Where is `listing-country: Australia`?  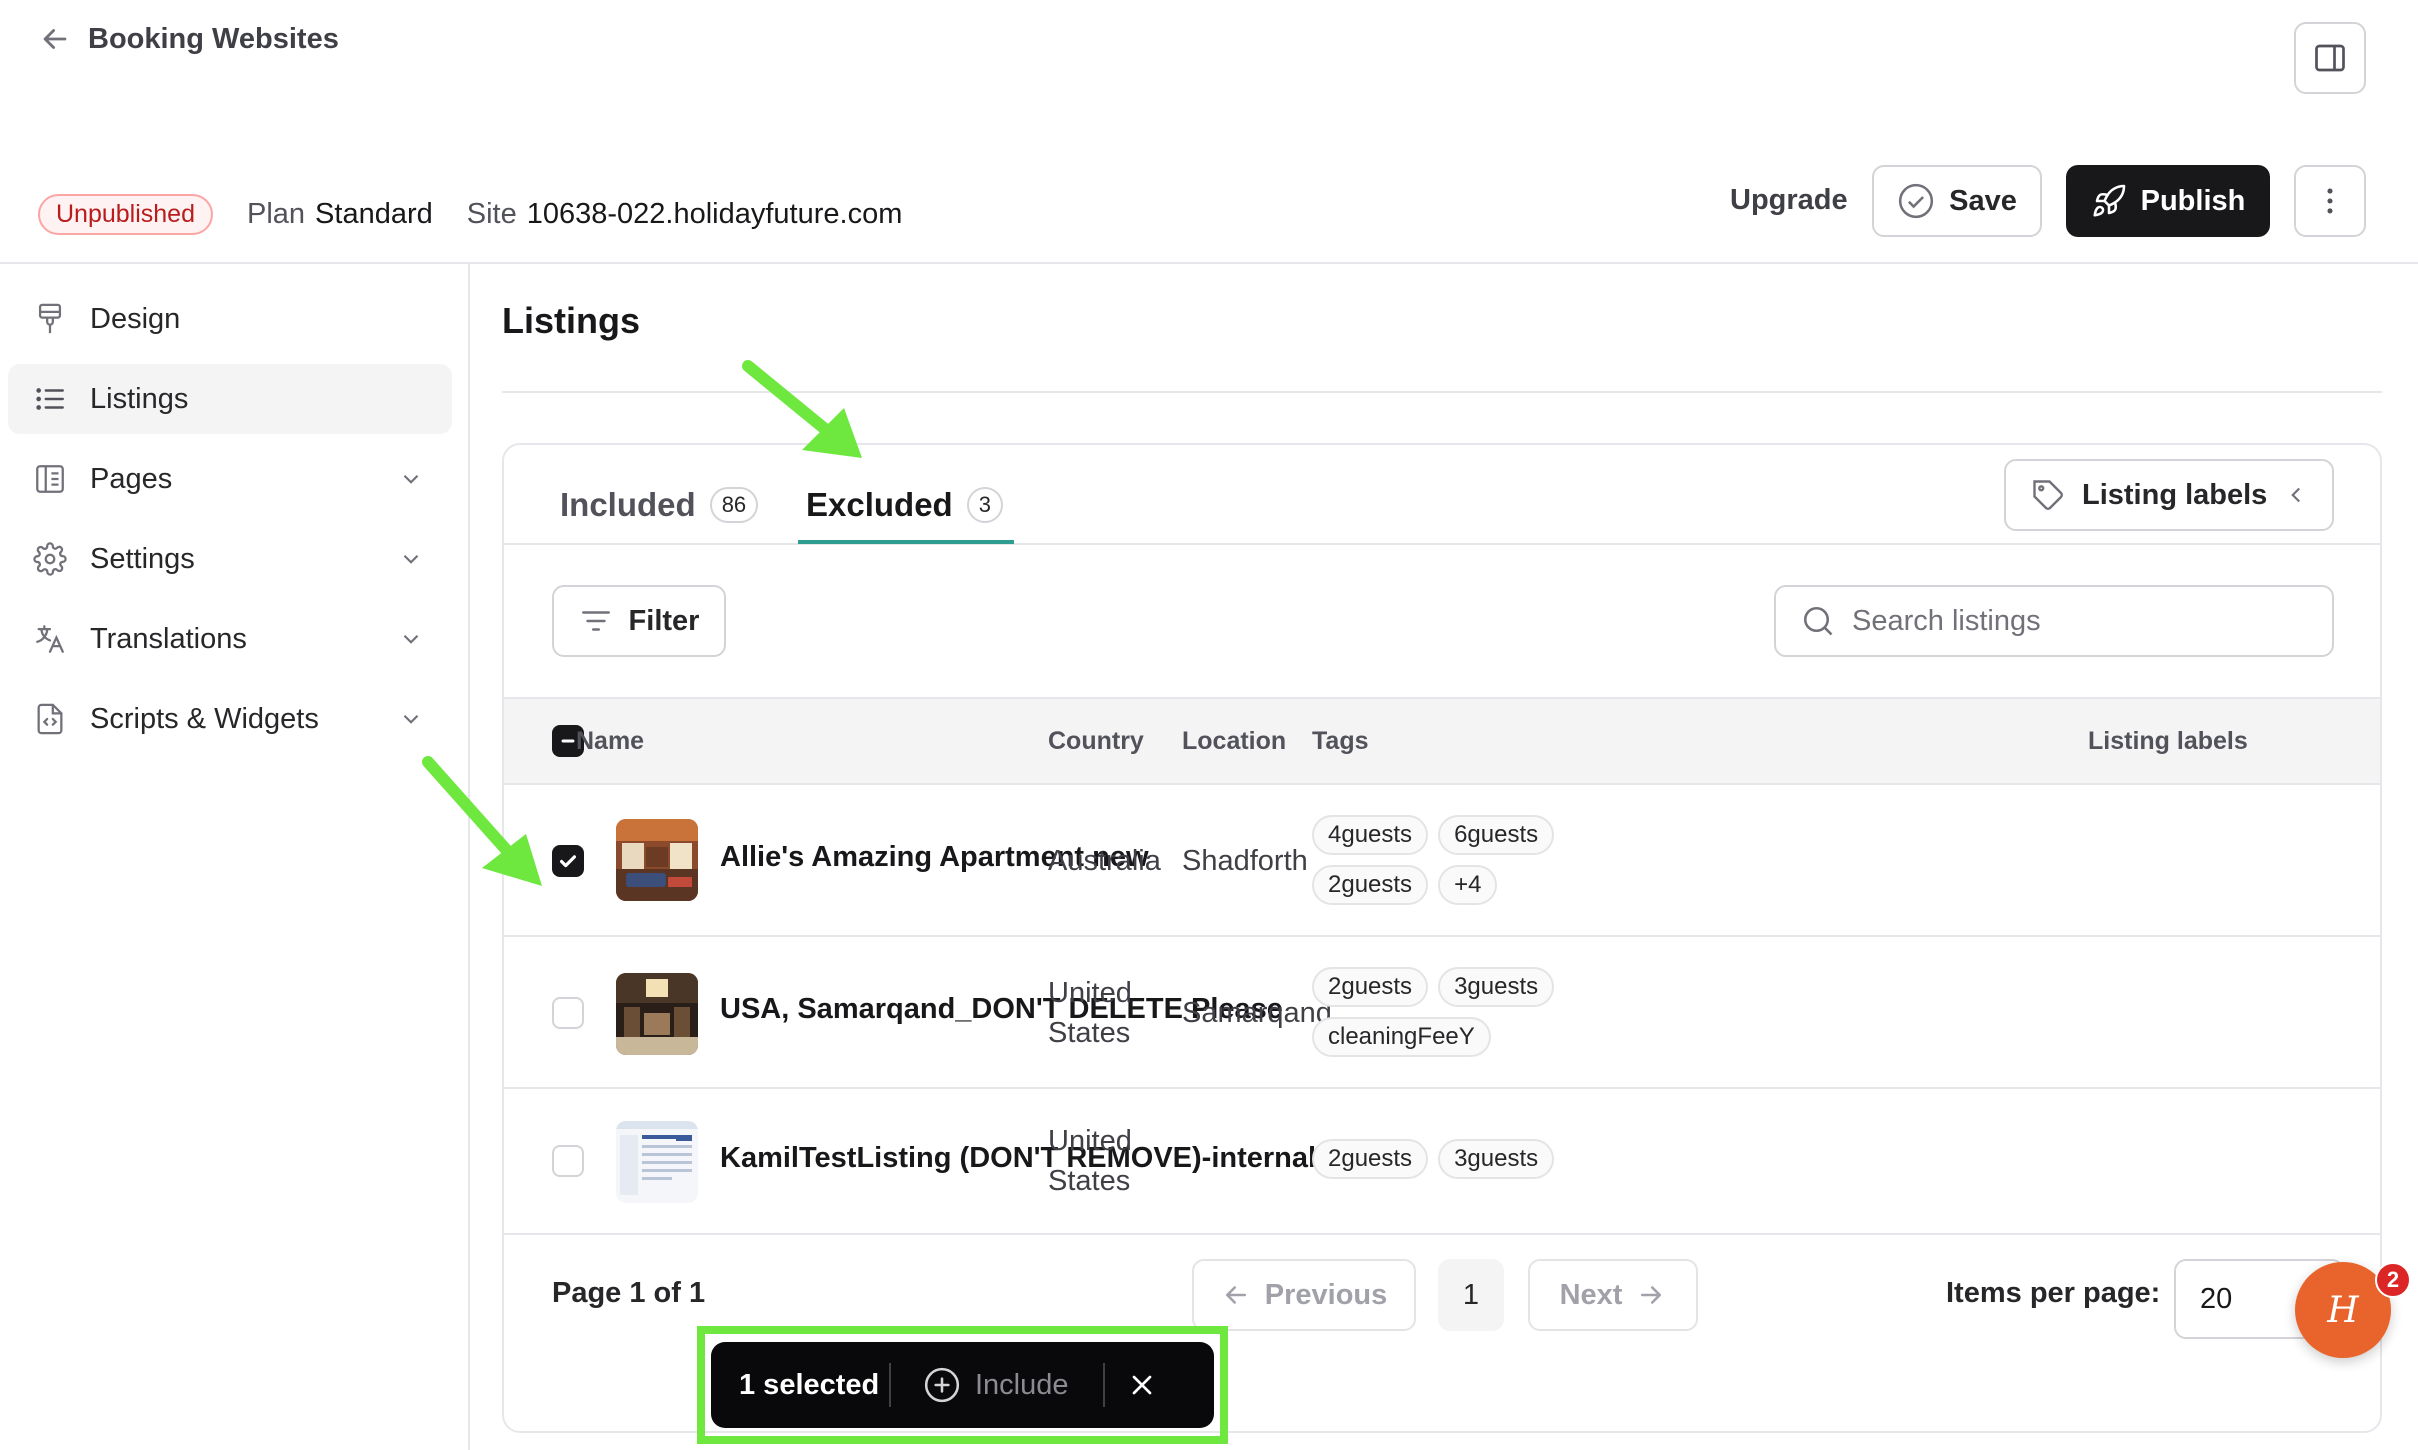 listing-country: Australia is located at coordinates (1104, 861).